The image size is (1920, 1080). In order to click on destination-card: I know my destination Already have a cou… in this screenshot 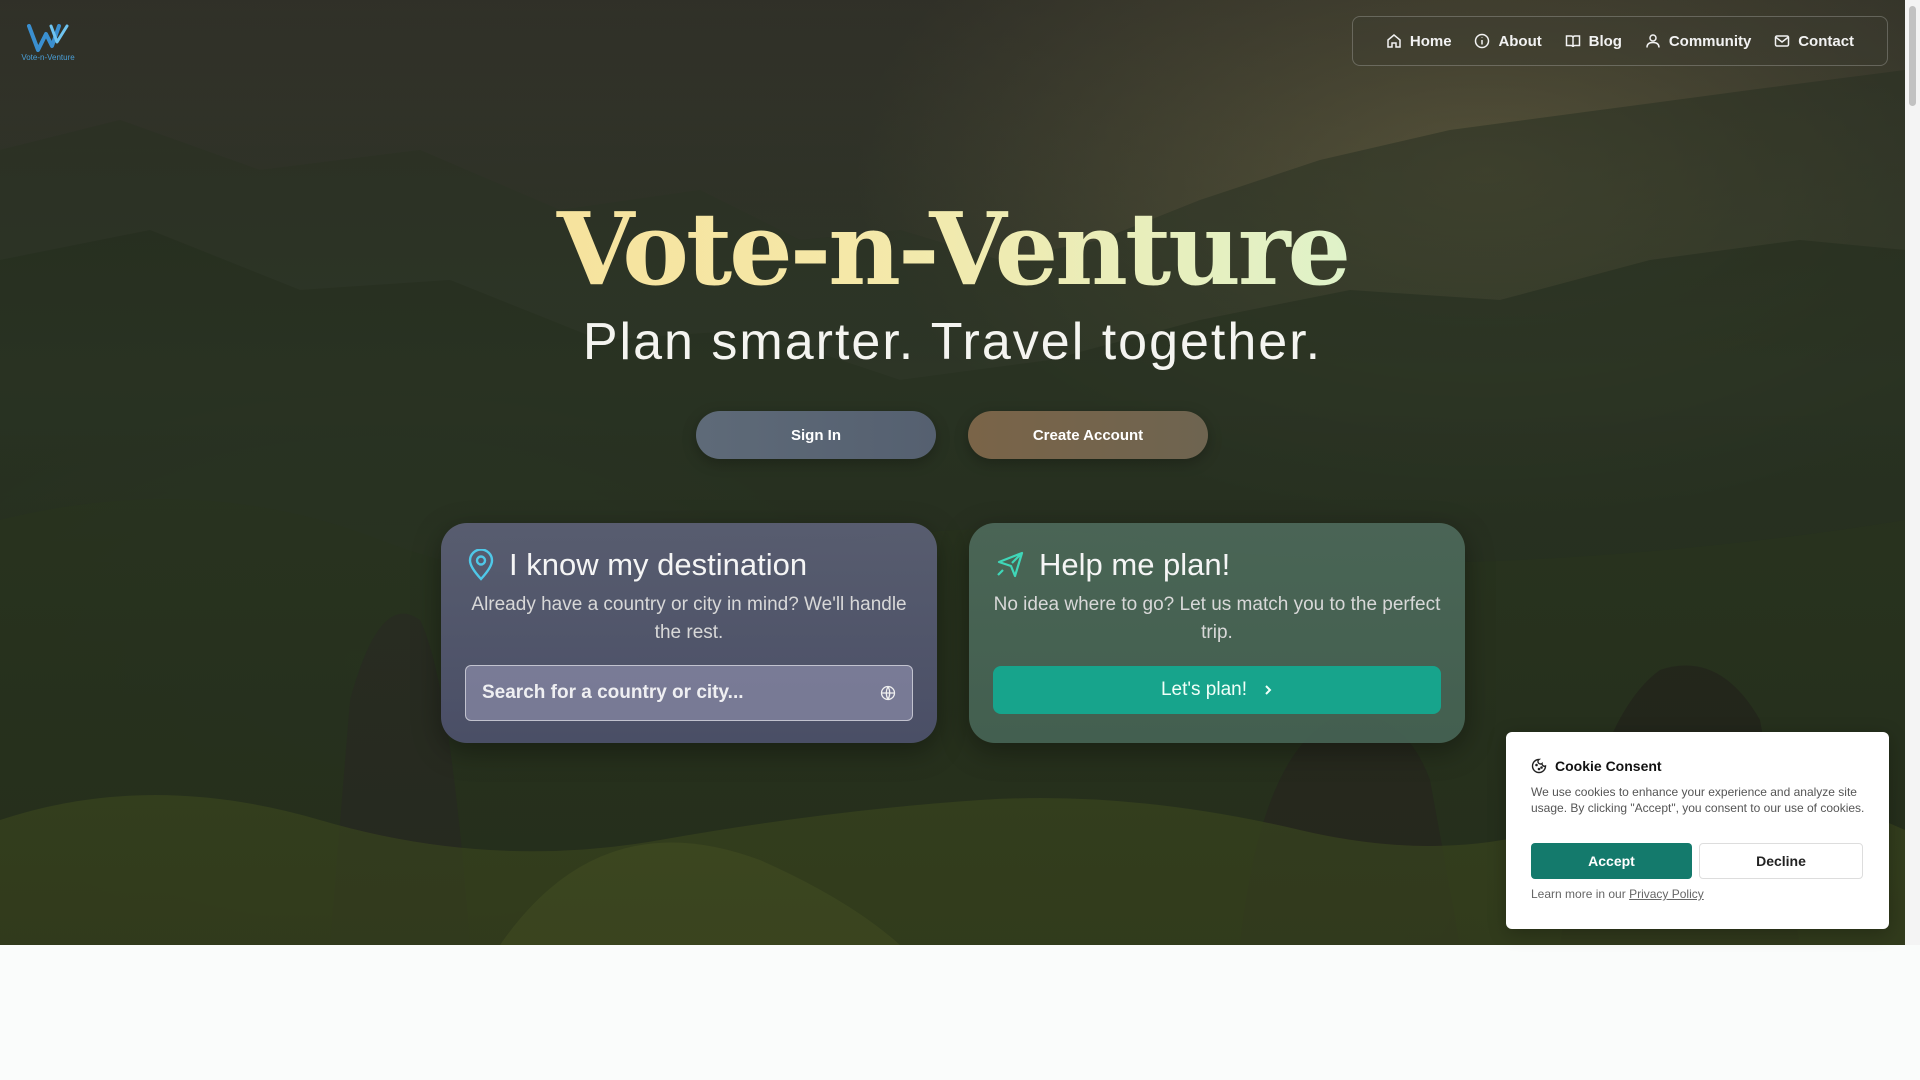, I will do `click(689, 633)`.